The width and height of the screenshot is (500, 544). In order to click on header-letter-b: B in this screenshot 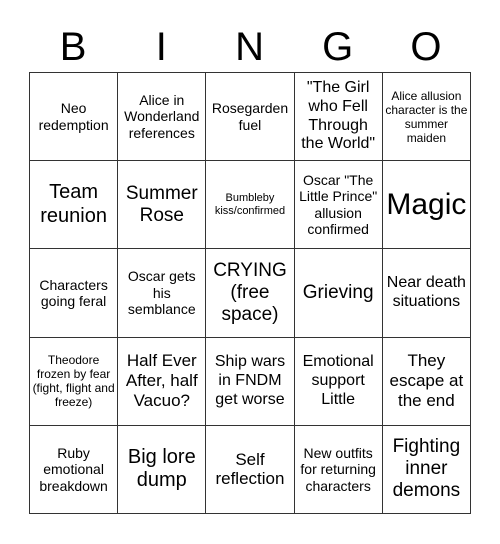, I will do `click(73, 47)`.